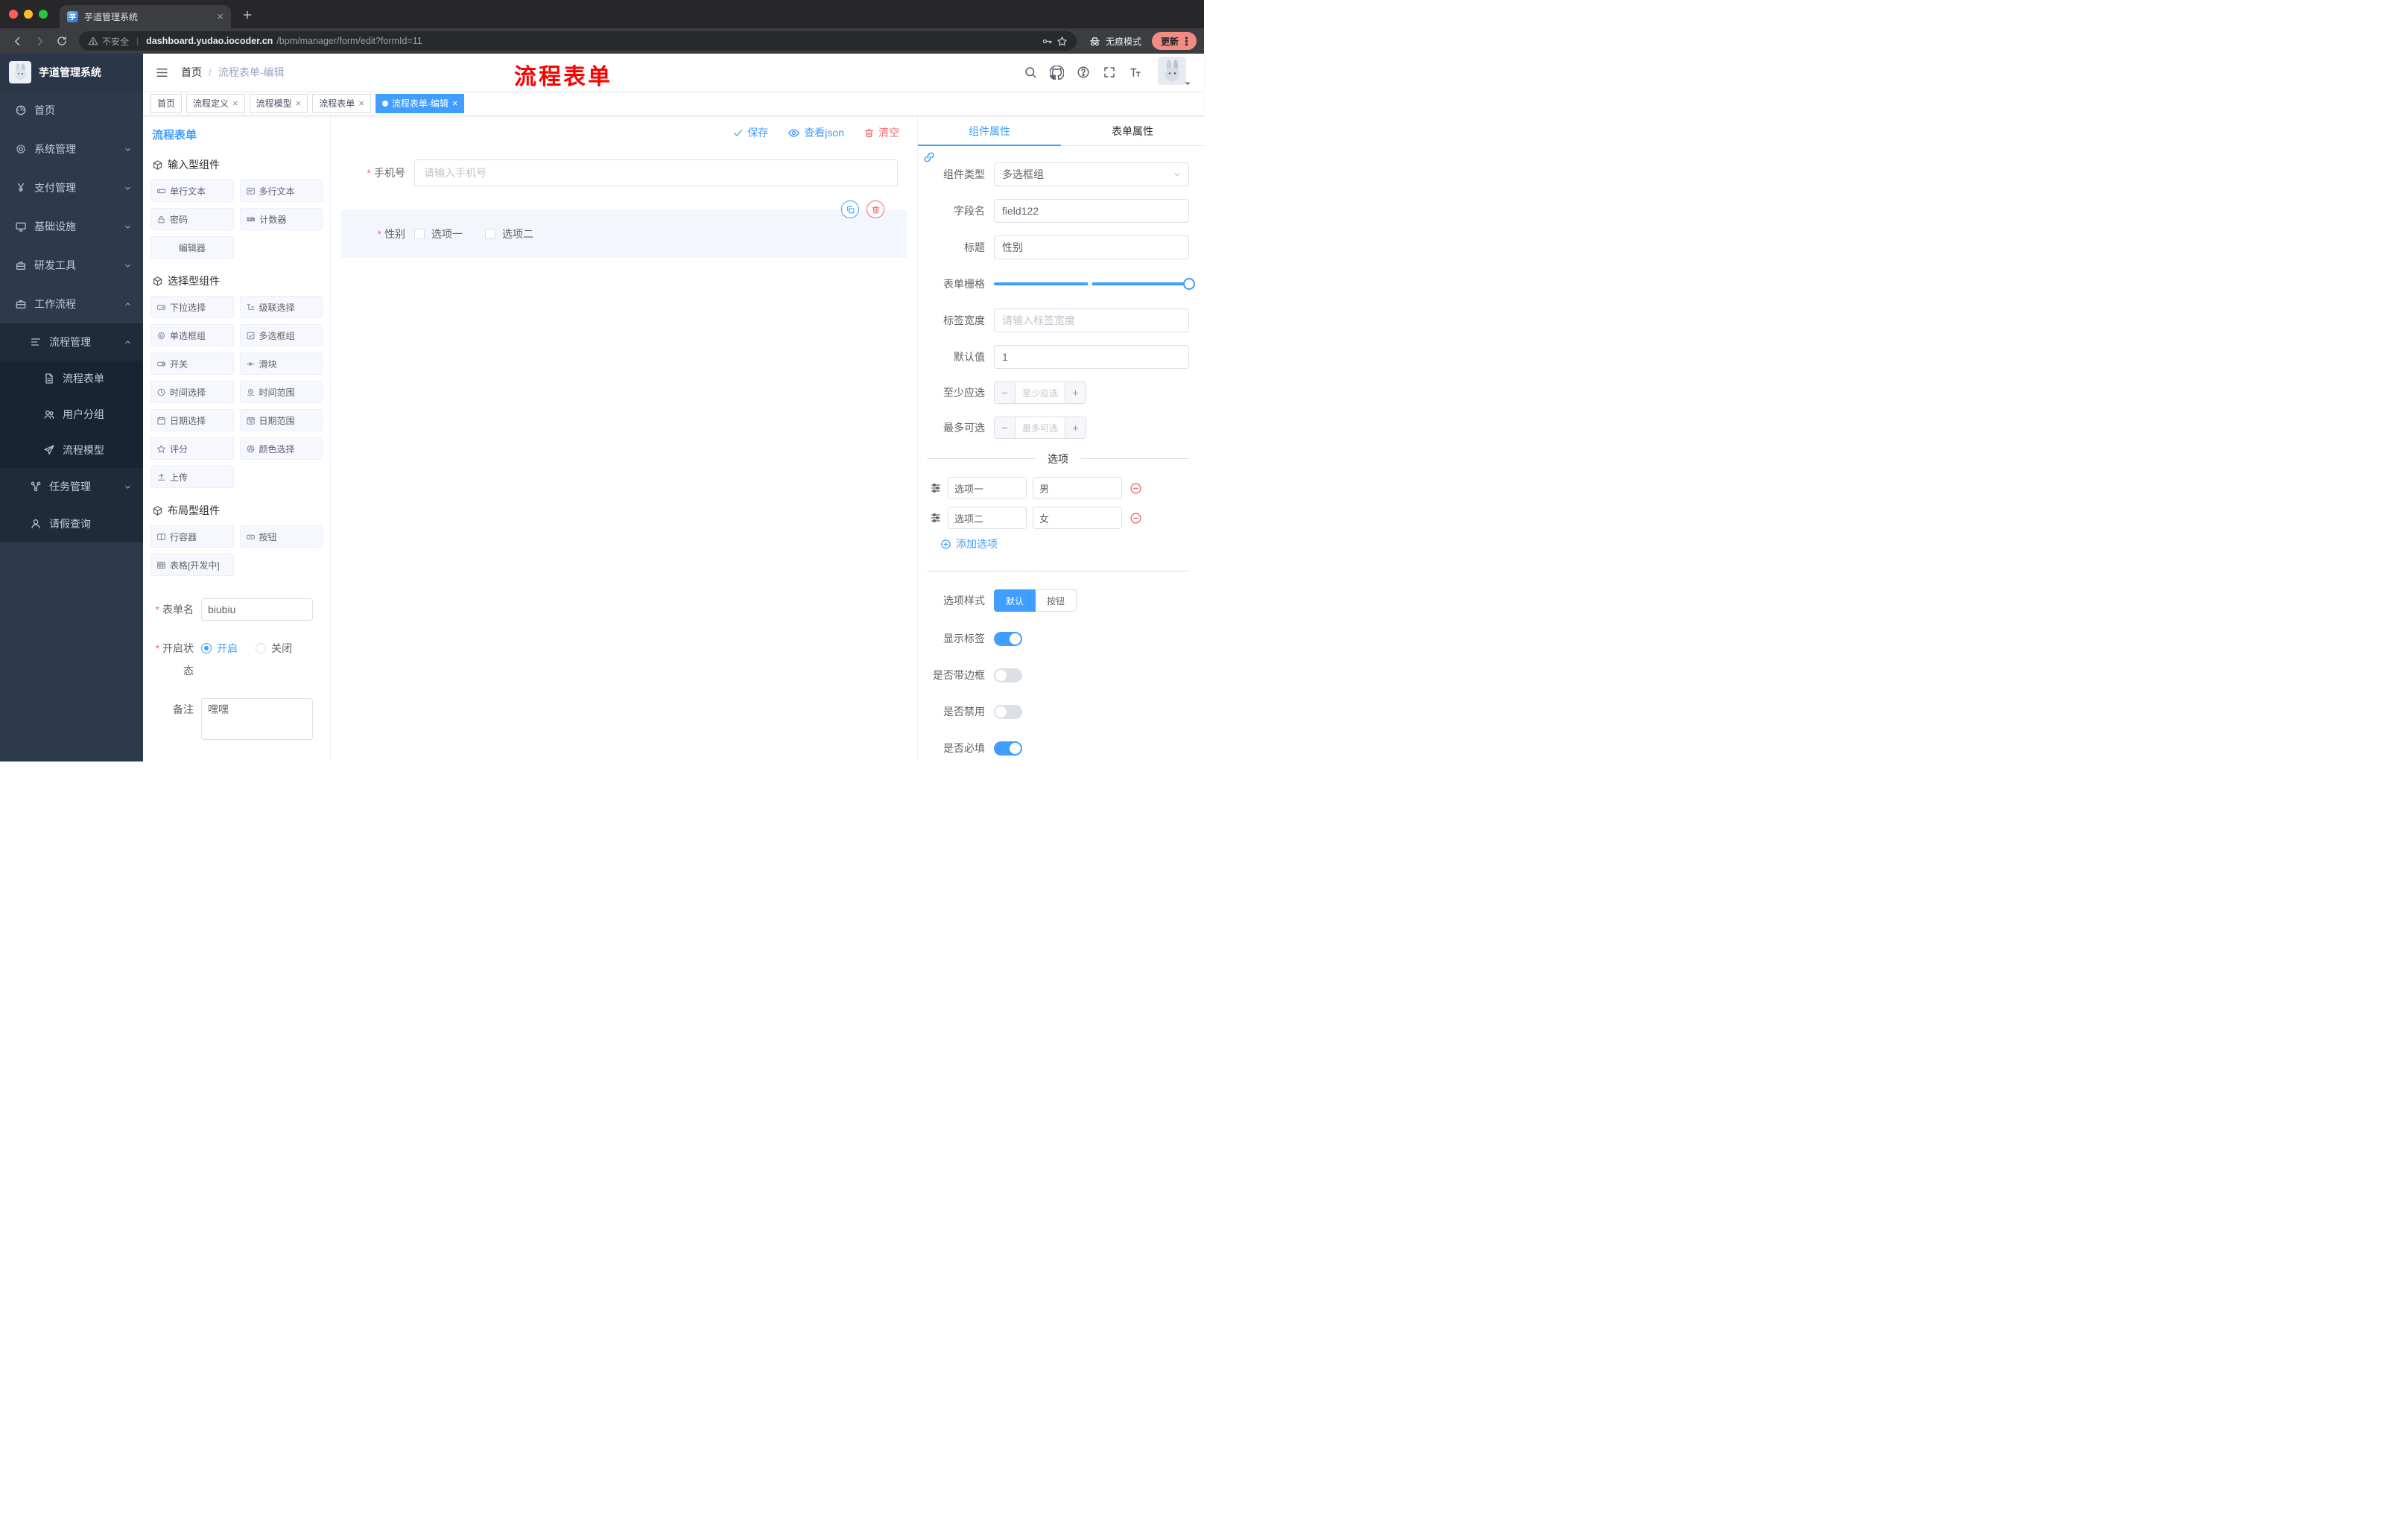  I want to click on component-row-container: 行容器, so click(192, 536).